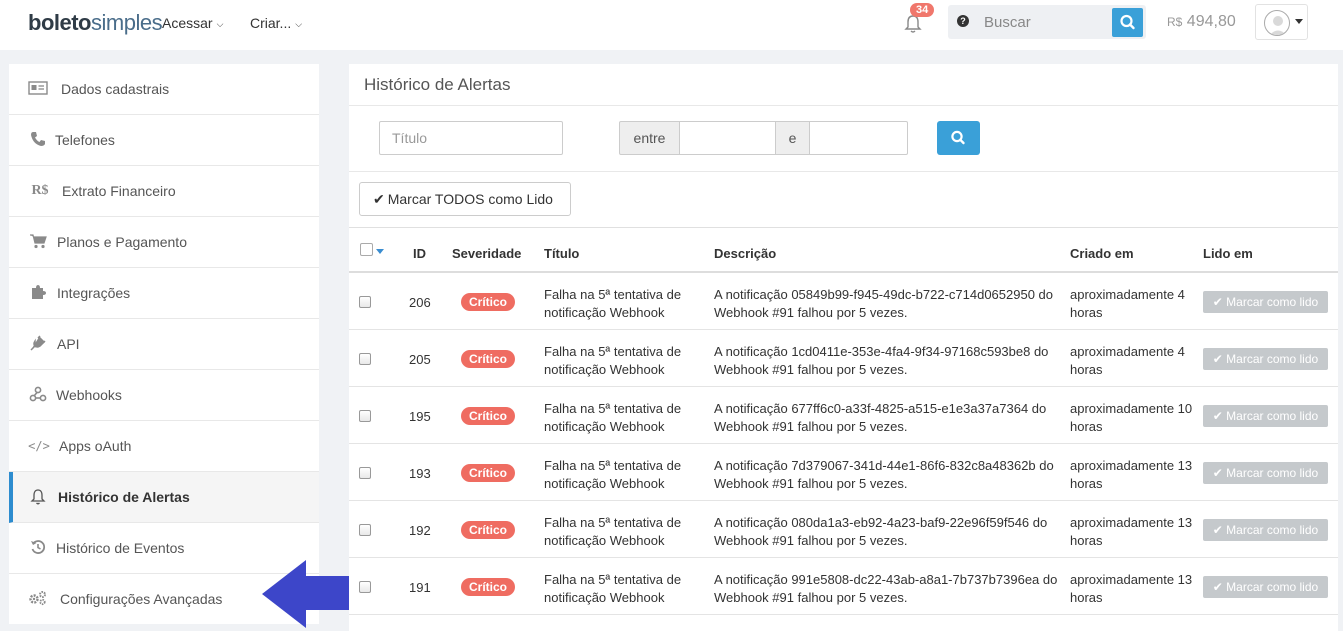 This screenshot has height=631, width=1343. Describe the element at coordinates (60, 22) in the screenshot. I see `logo-bold: boleto` at that location.